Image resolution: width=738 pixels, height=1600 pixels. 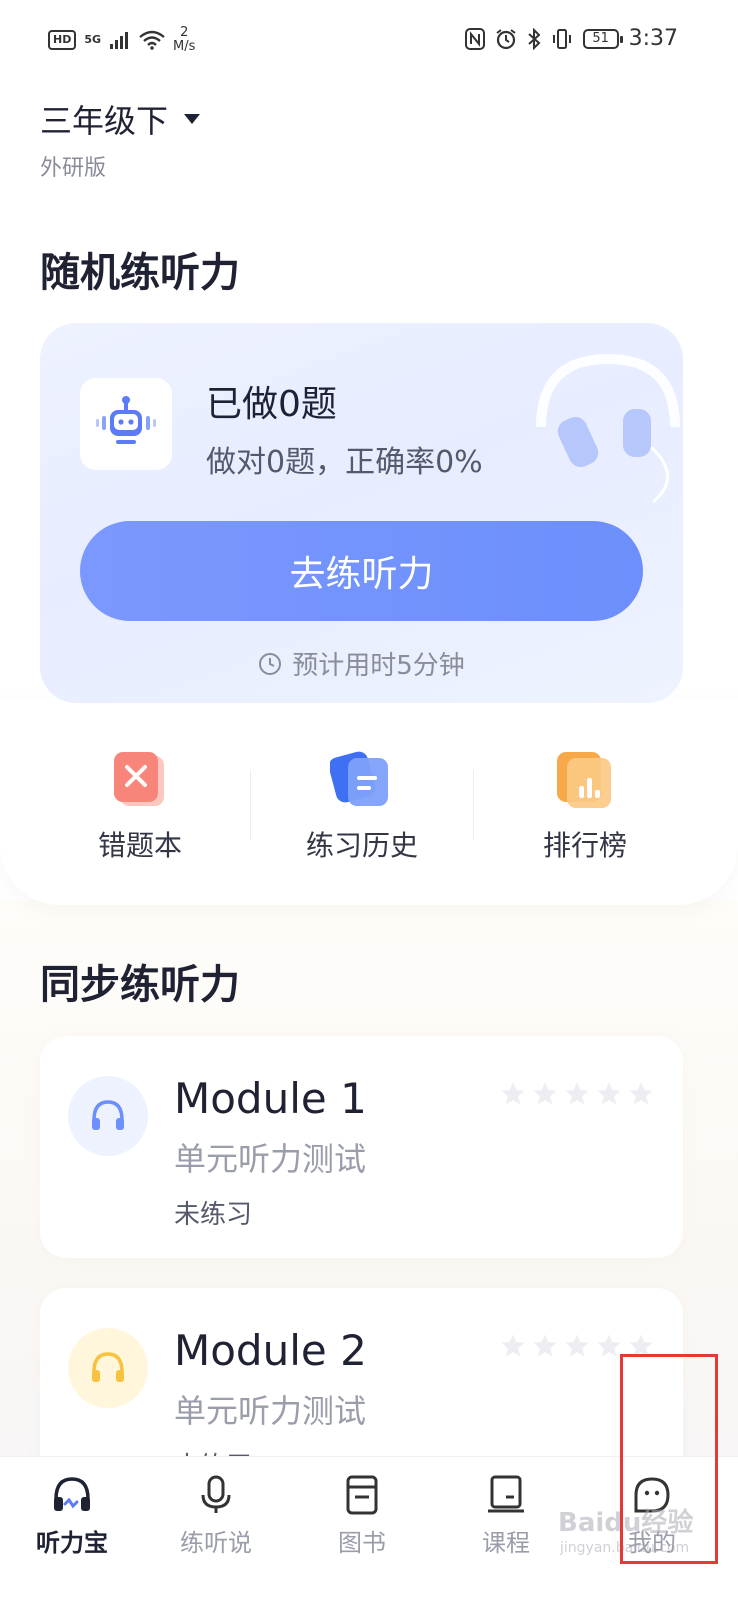 What do you see at coordinates (474, 38) in the screenshot?
I see `nfc-icon` at bounding box center [474, 38].